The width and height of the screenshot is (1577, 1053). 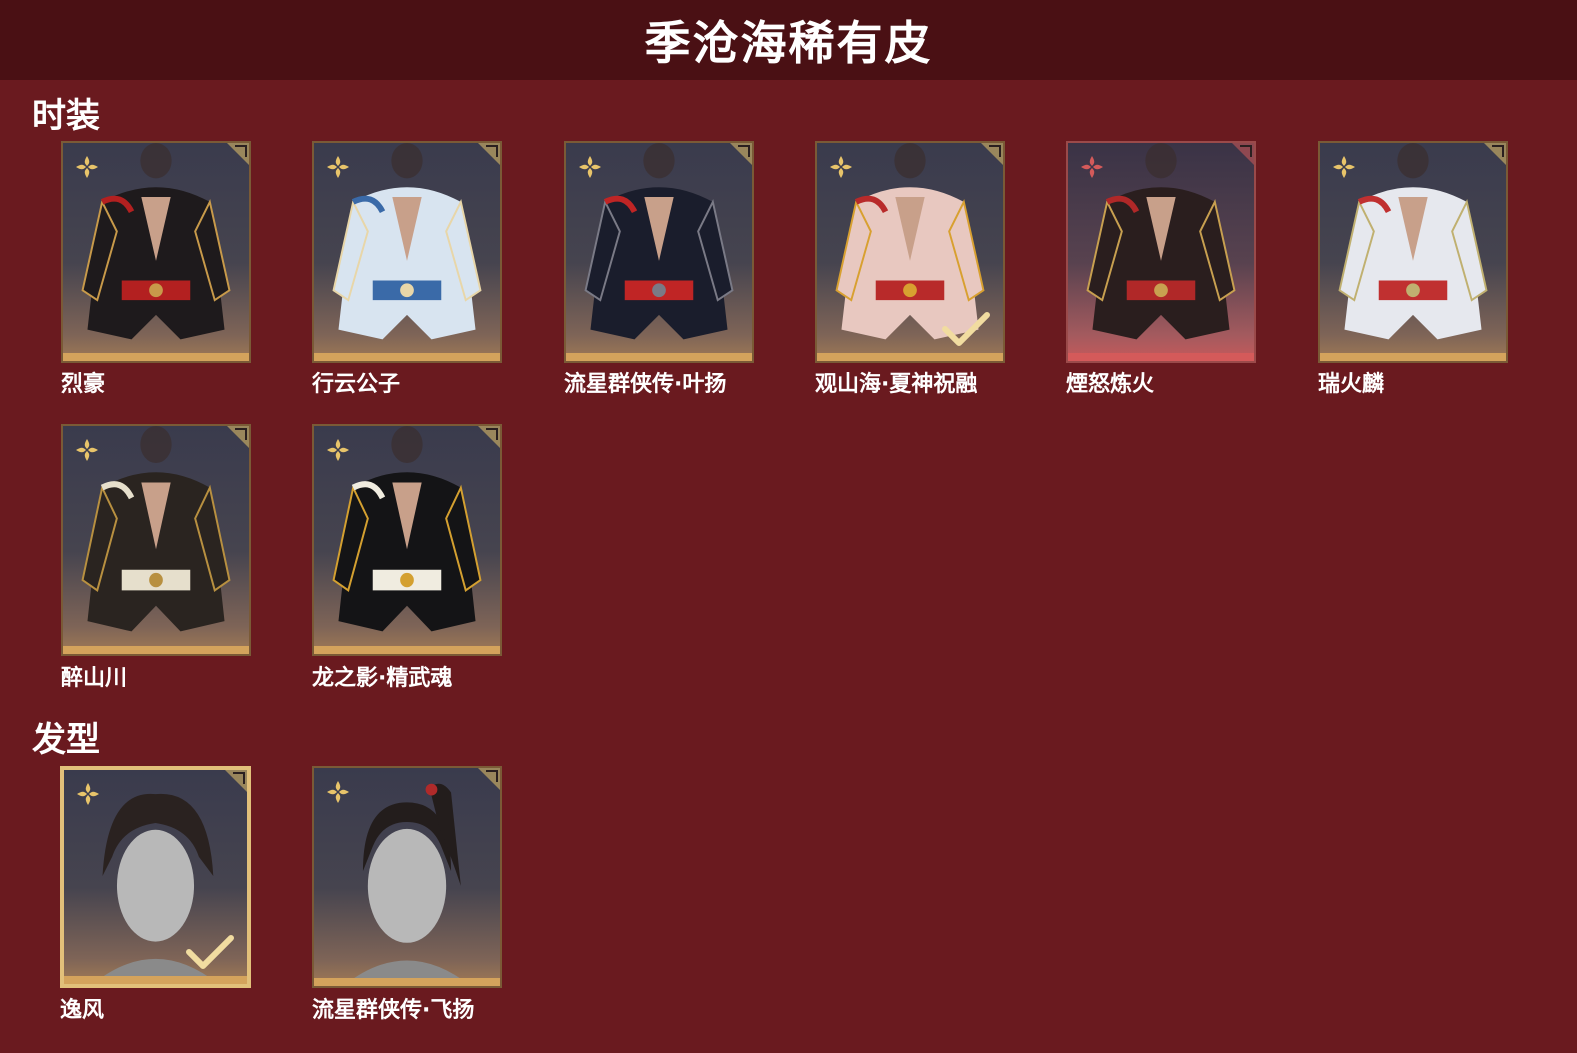 I want to click on outfit-label: 醉山川, so click(x=94, y=678).